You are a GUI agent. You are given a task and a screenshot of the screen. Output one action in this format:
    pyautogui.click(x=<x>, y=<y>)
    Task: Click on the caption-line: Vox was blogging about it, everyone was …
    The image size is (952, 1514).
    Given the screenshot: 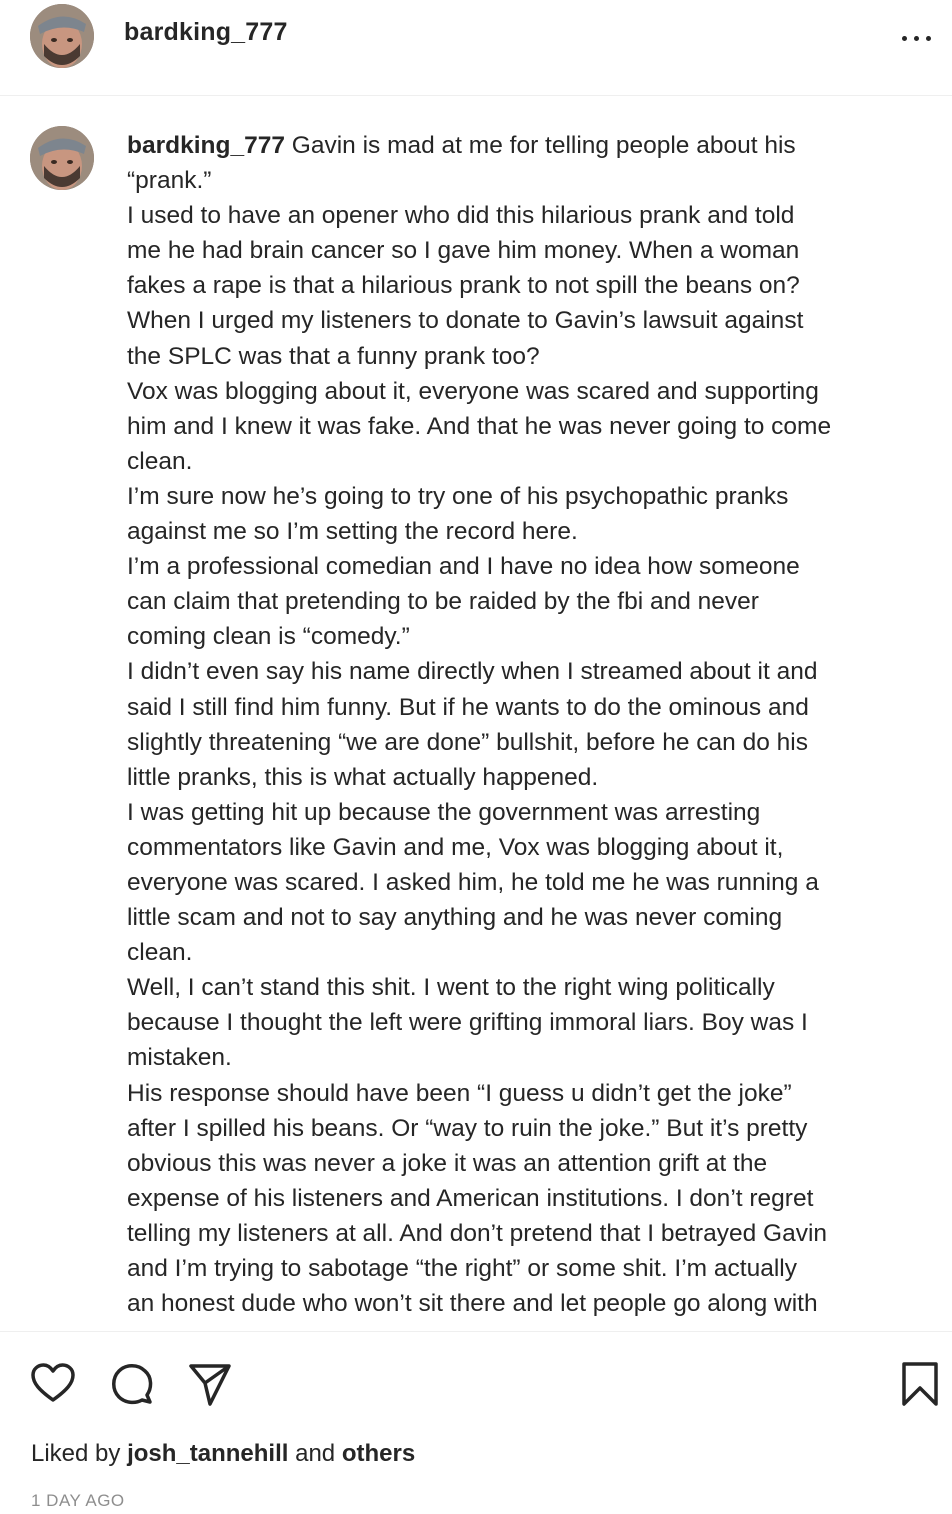 What is the action you would take?
    pyautogui.click(x=473, y=391)
    